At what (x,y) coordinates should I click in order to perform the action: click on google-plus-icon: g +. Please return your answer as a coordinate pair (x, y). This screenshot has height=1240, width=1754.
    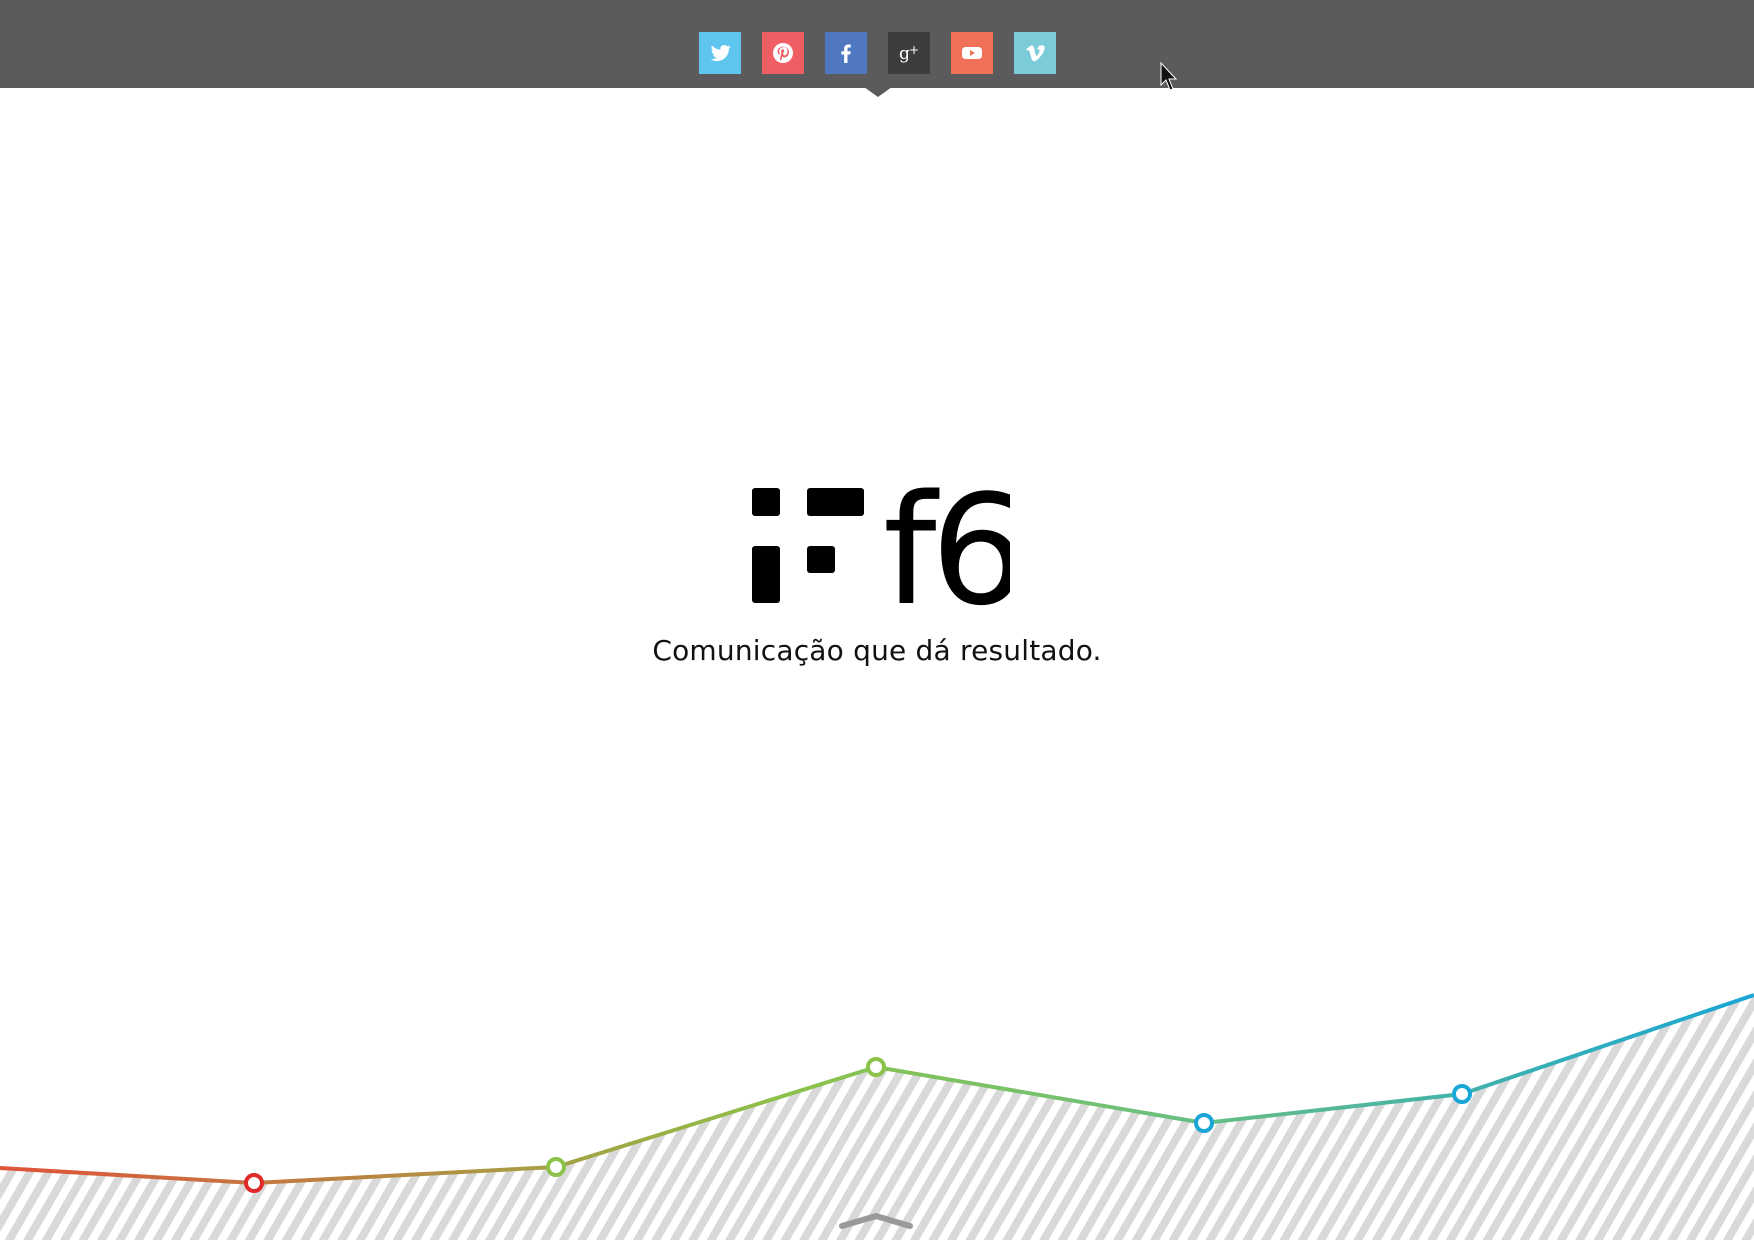
    Looking at the image, I should click on (909, 53).